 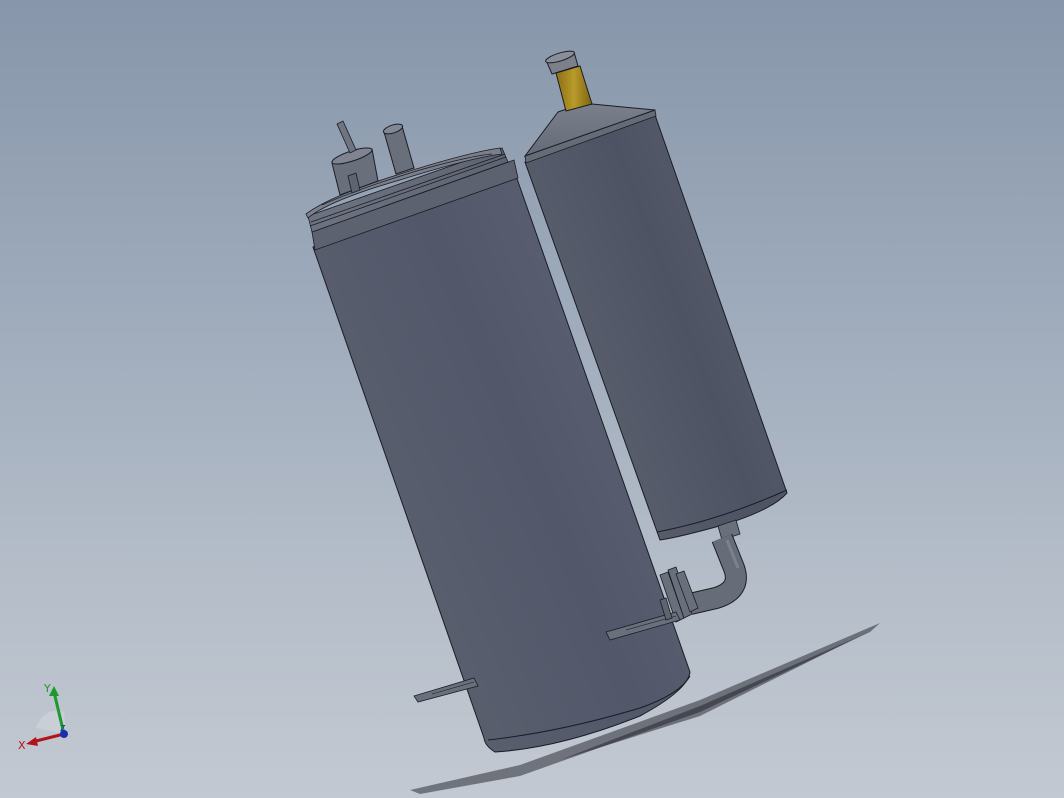 I want to click on x-axis-label: X, so click(x=22, y=745).